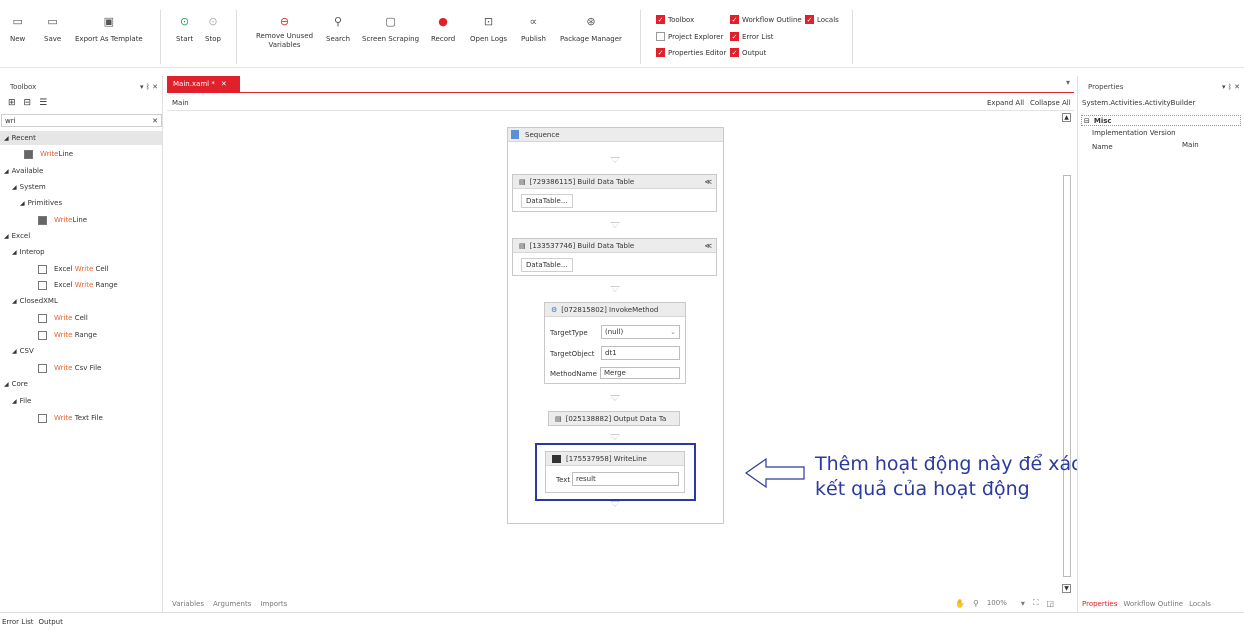  Describe the element at coordinates (35, 301) in the screenshot. I see `tree-closedxml: ◢ ClosedXML` at that location.